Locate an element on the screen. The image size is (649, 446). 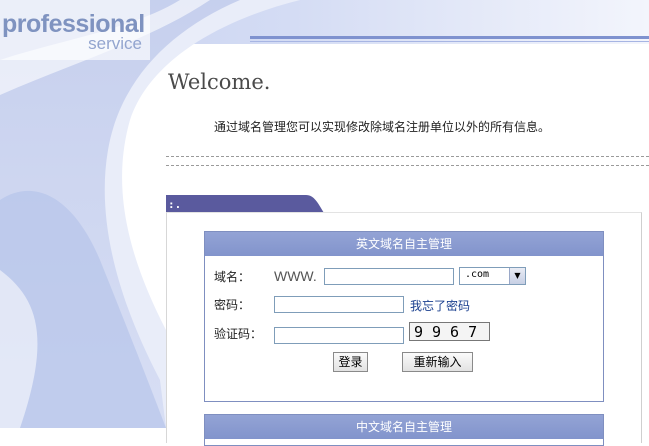
english-domain-header: 英文域名自主管理 is located at coordinates (404, 244).